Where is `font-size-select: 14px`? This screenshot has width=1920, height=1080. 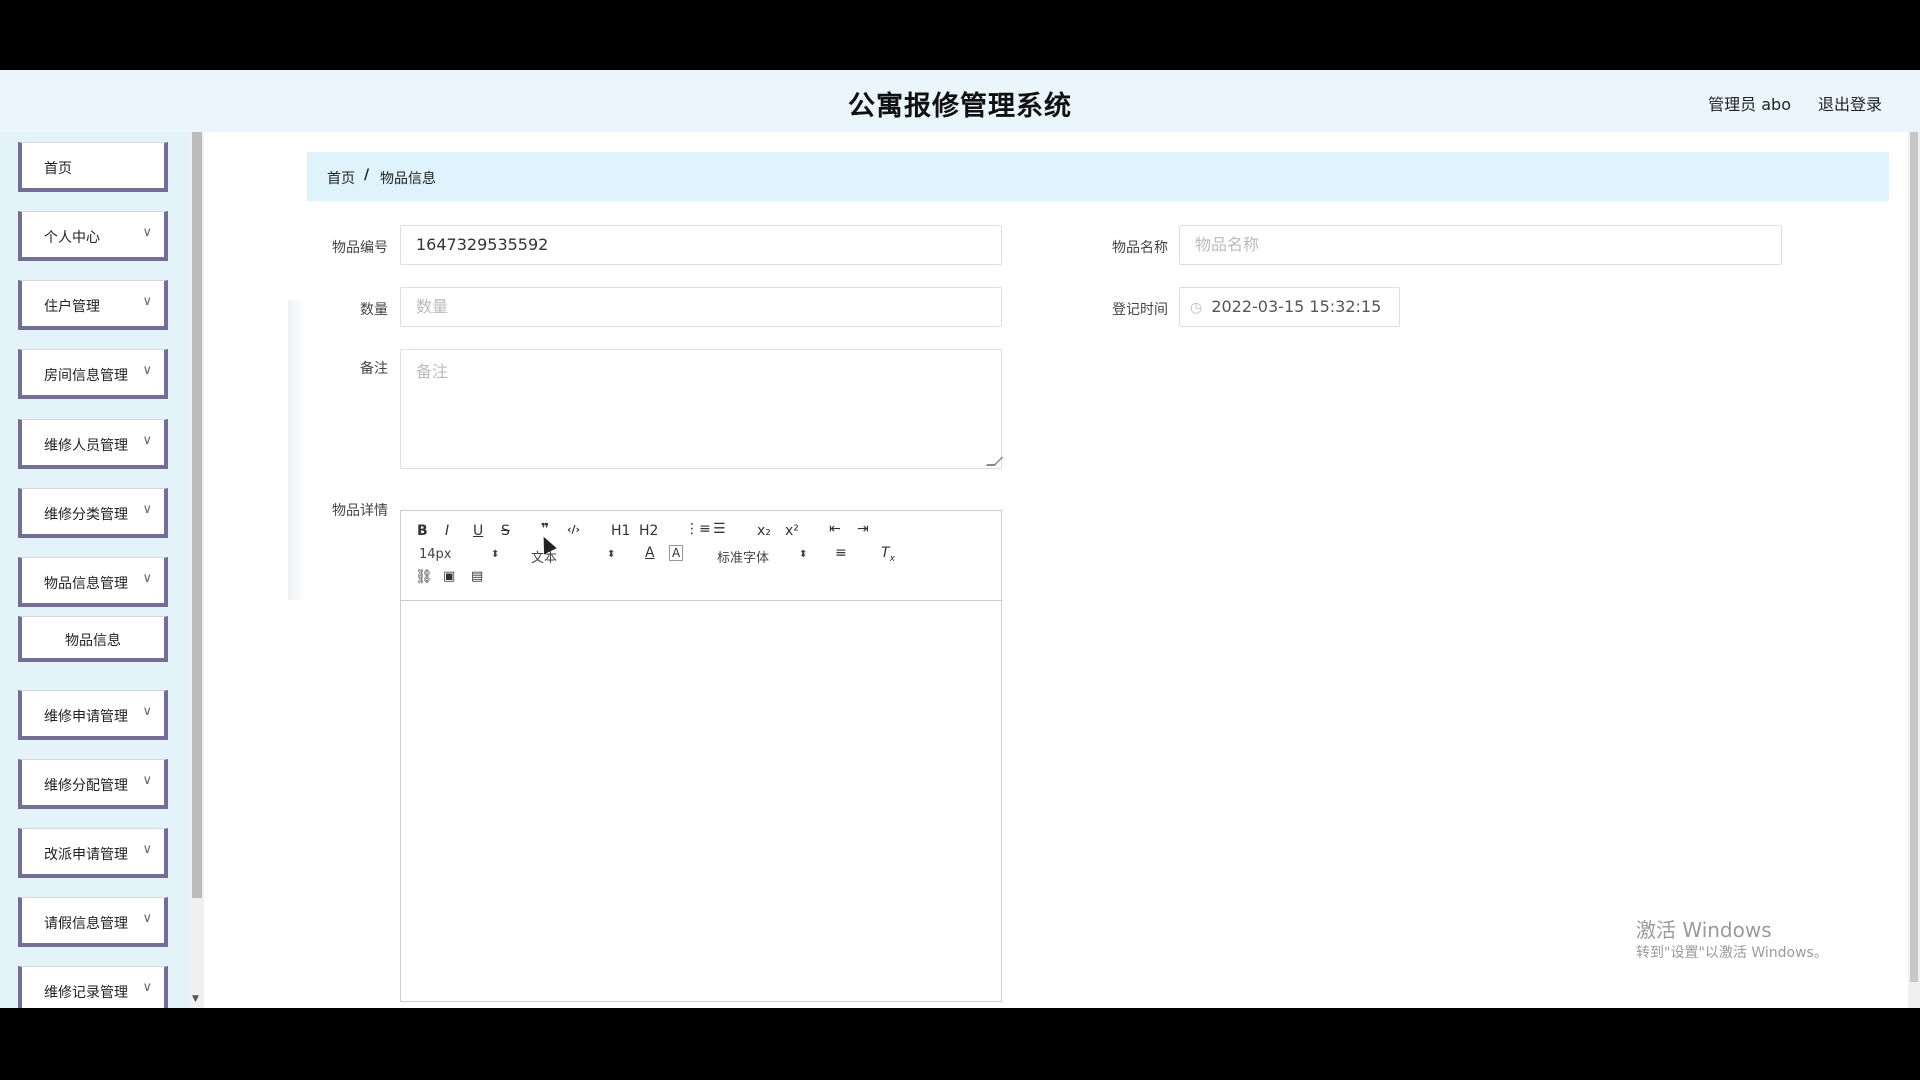 font-size-select: 14px is located at coordinates (435, 554).